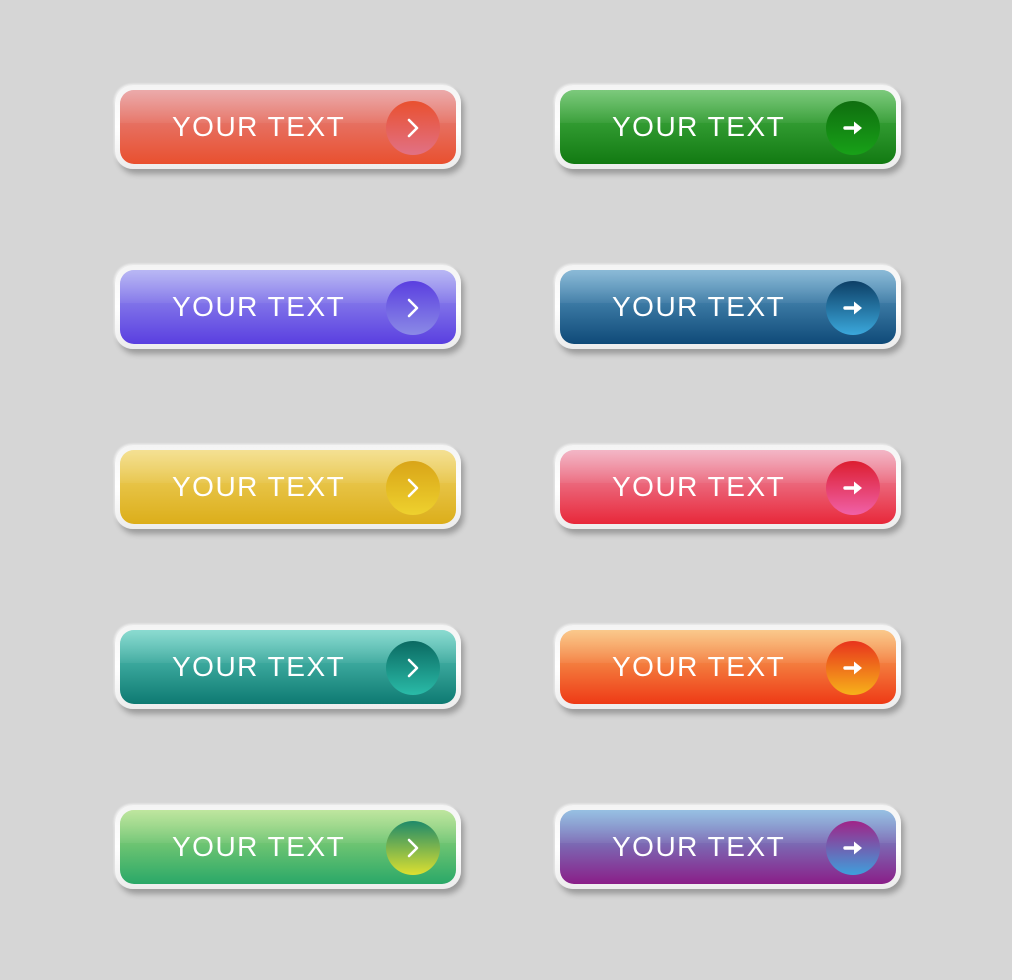  I want to click on cta-button-teal: YOUR TEXT, so click(288, 667).